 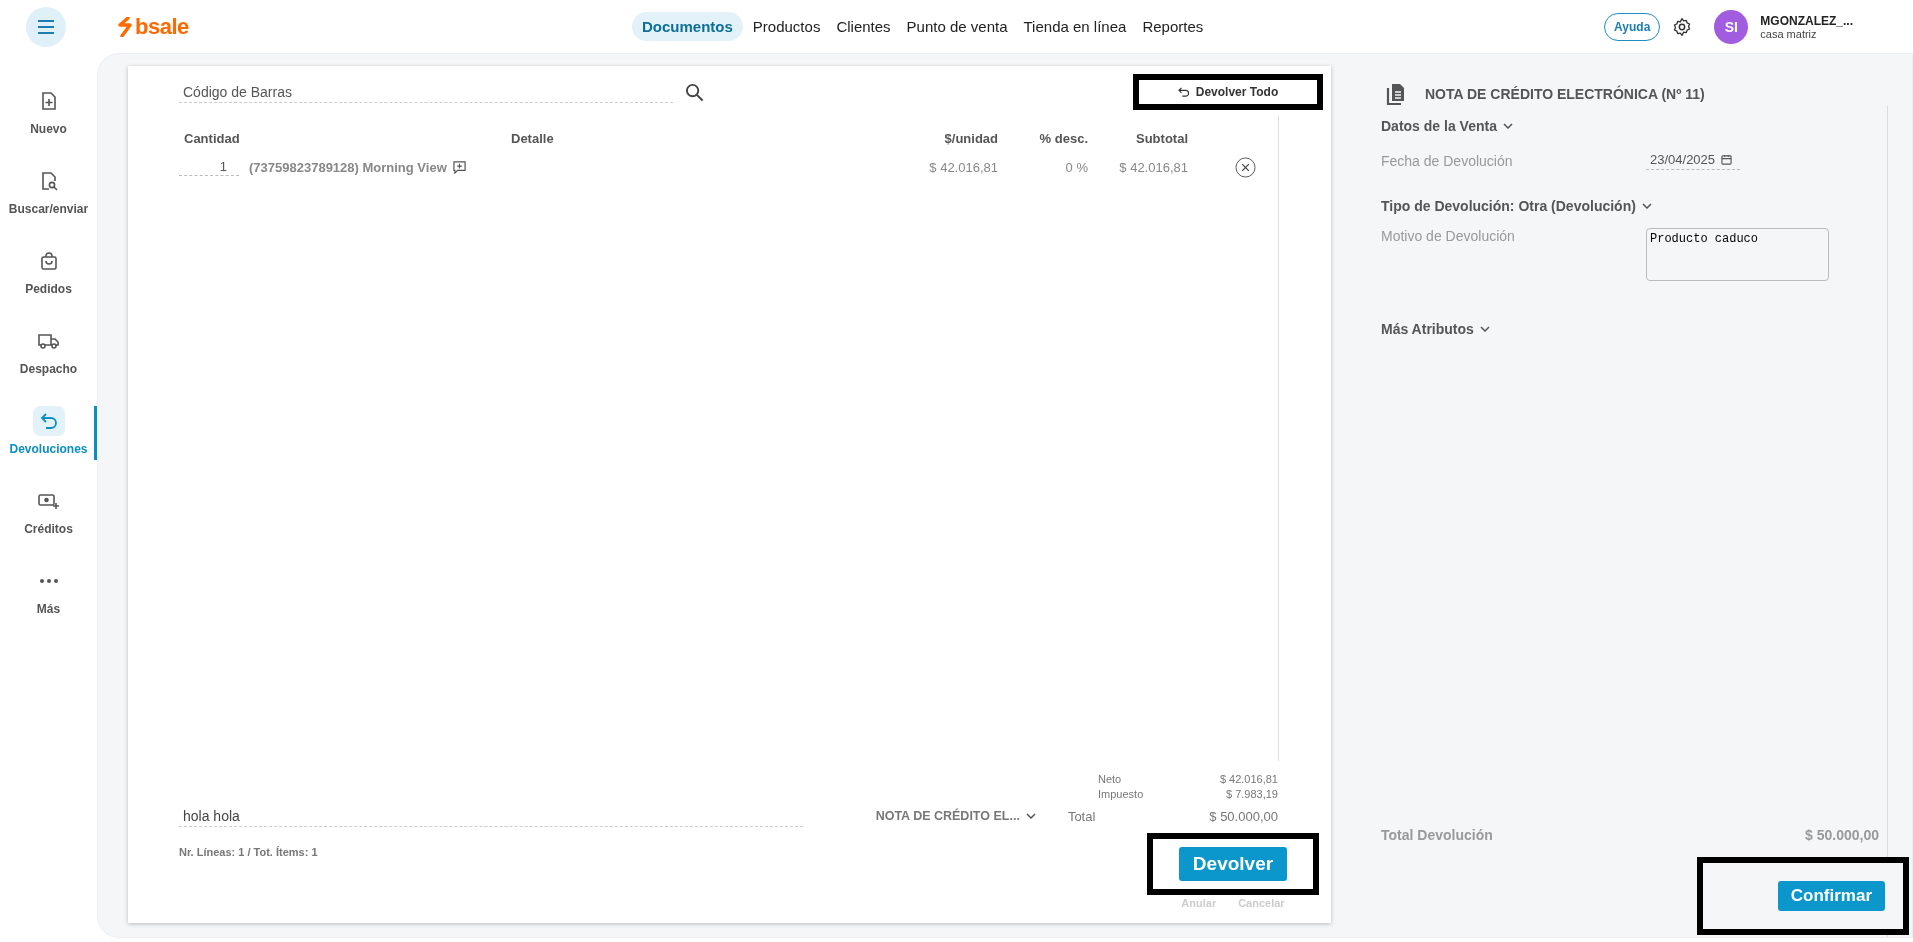 I want to click on sidebar-item: Nuevo, so click(x=48, y=113).